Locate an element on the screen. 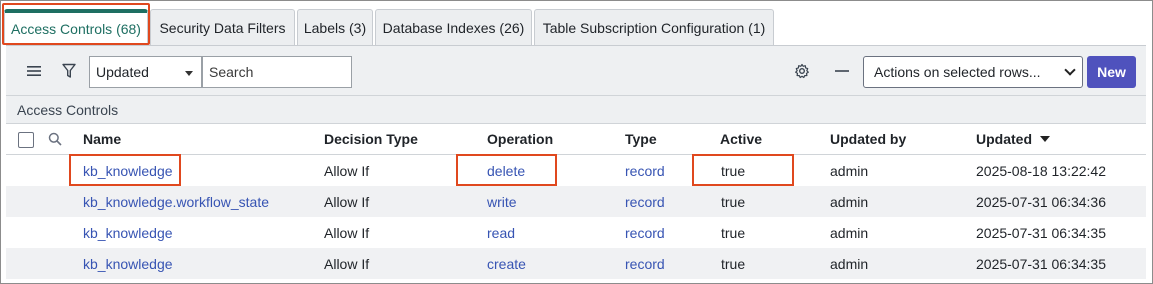 The width and height of the screenshot is (1153, 284). new-button: New is located at coordinates (1111, 72).